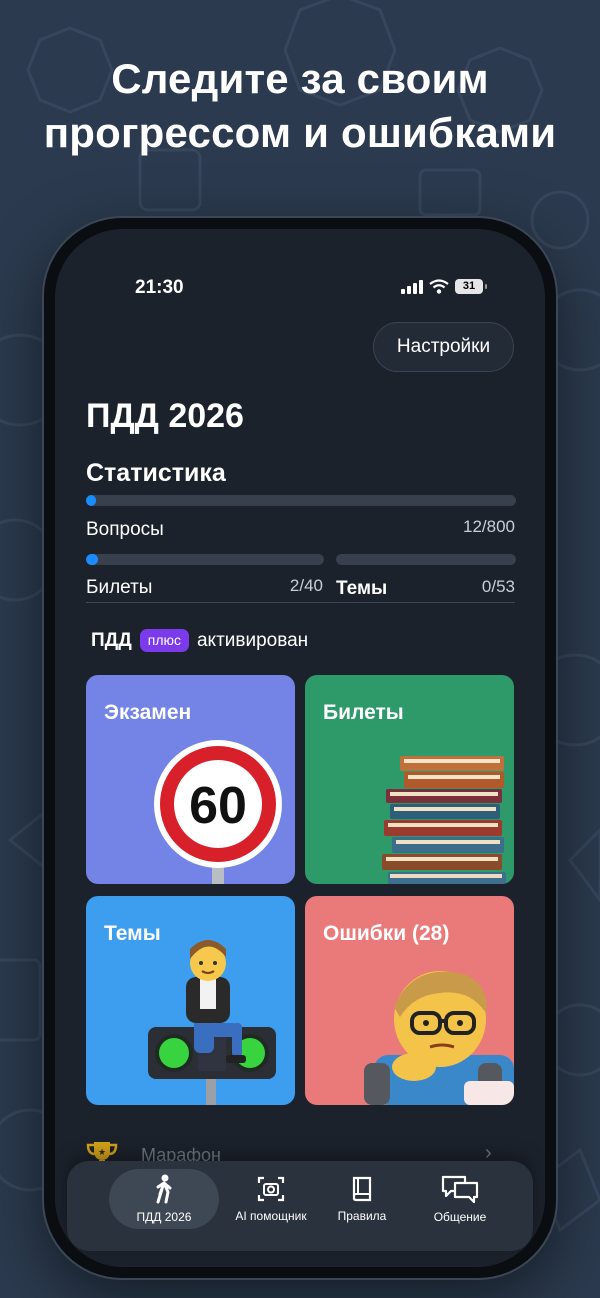 This screenshot has height=1298, width=600. Describe the element at coordinates (165, 416) in the screenshot. I see `app-title: ПДД 2026` at that location.